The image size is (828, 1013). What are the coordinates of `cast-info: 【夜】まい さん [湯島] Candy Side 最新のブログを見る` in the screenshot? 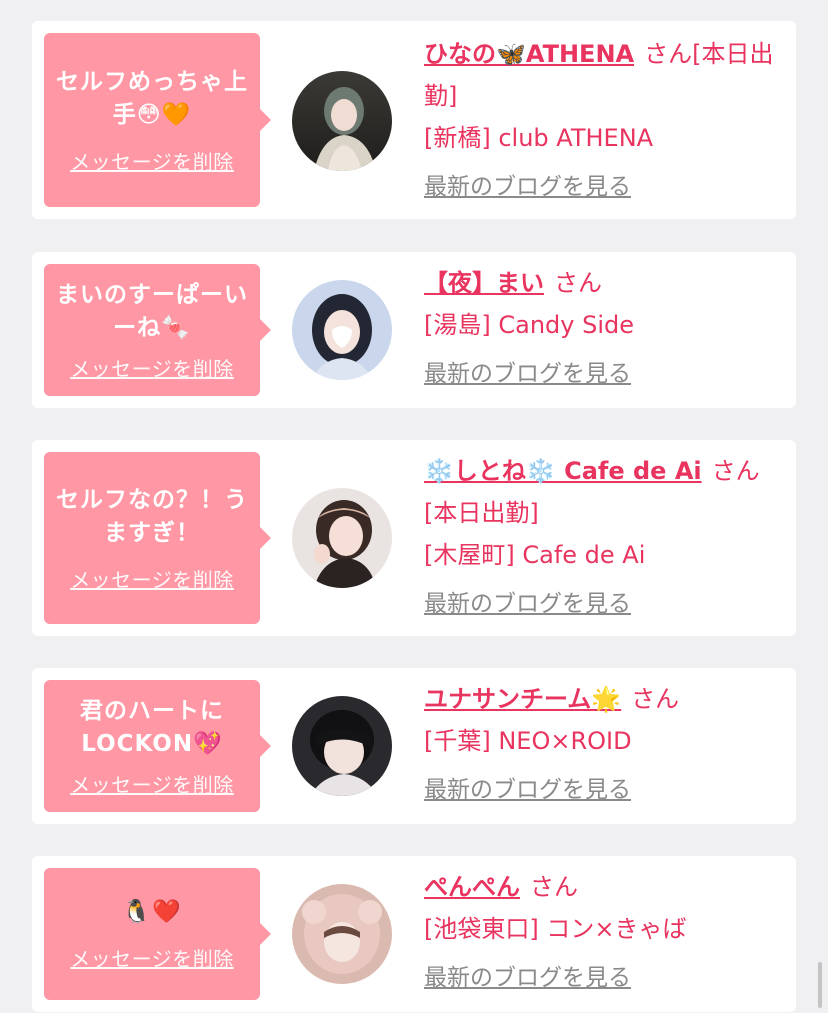 It's located at (604, 325).